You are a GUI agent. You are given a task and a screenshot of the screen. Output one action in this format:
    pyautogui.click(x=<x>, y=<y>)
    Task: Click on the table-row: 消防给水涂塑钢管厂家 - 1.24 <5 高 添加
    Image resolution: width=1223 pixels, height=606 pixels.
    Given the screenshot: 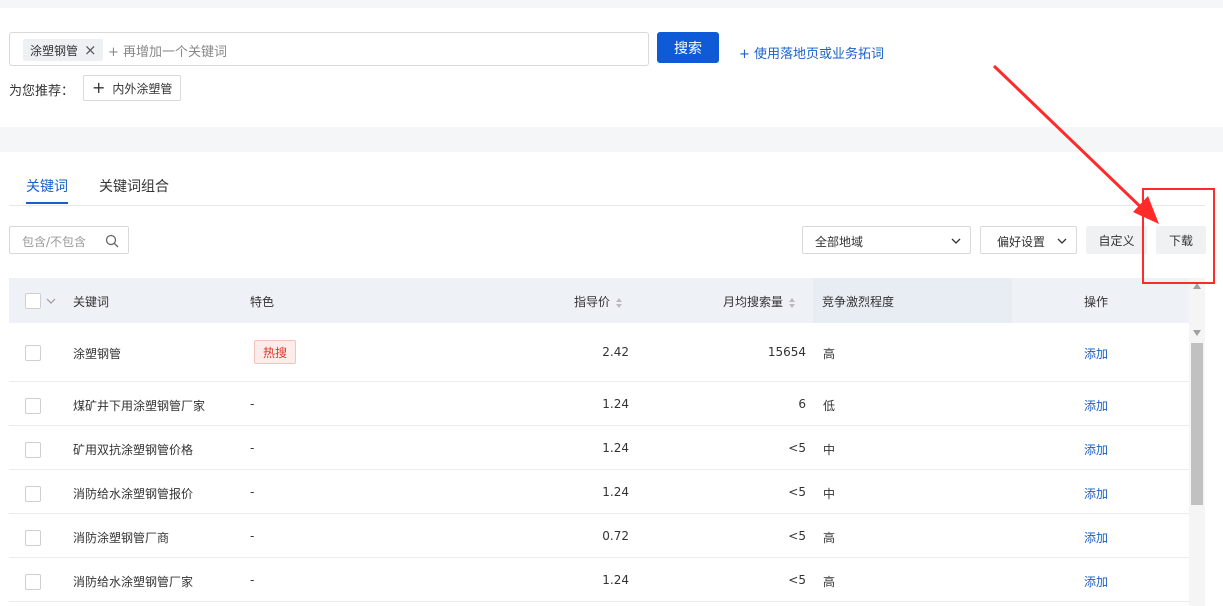 What is the action you would take?
    pyautogui.click(x=599, y=580)
    